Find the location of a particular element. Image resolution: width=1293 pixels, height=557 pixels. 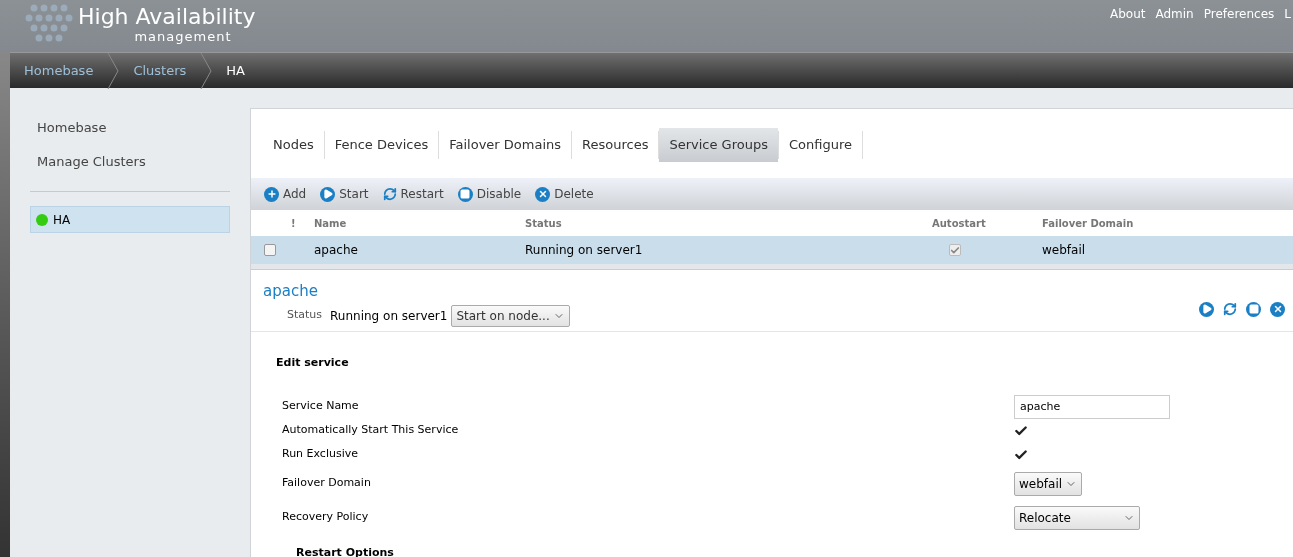

field-label: Run Exclusive is located at coordinates (320, 454).